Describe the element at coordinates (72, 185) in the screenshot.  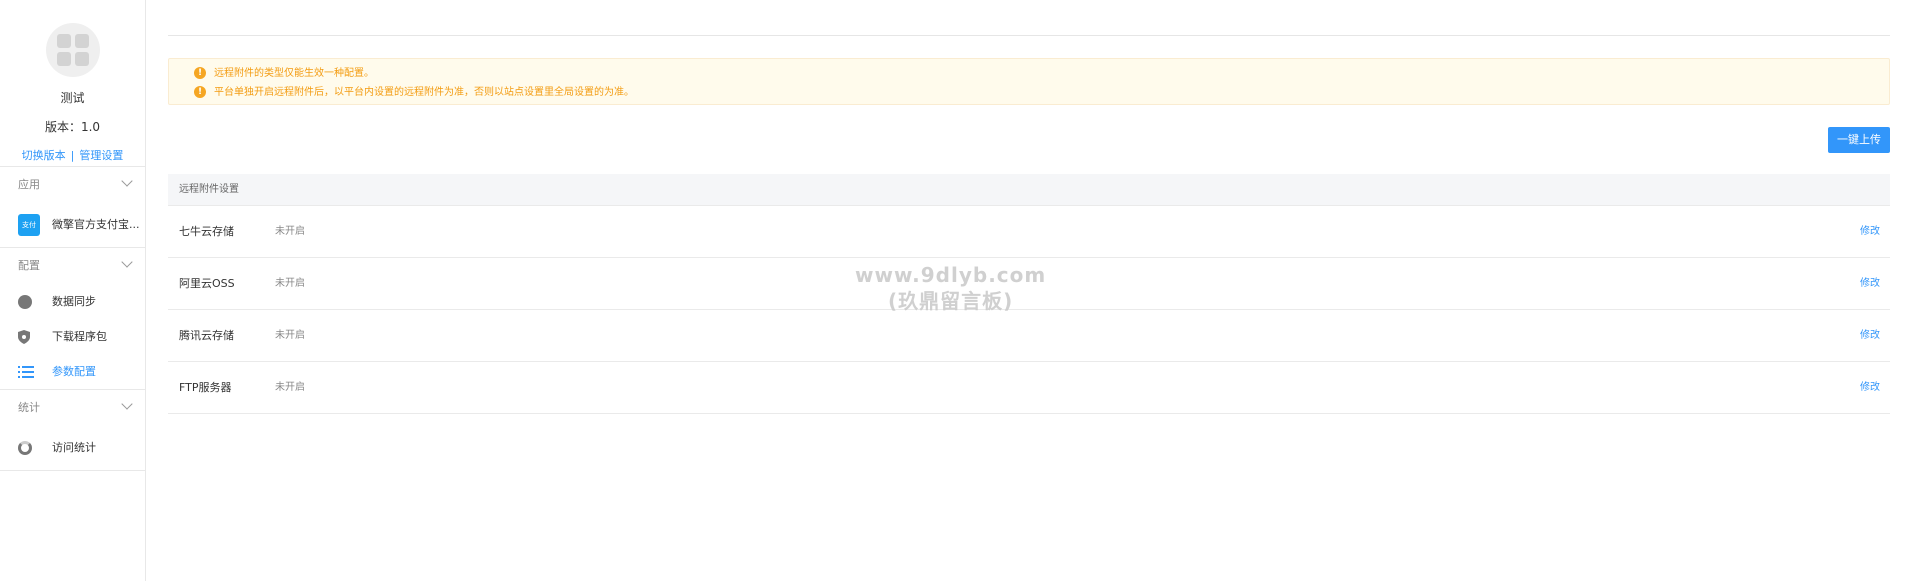
I see `group-title-app: 应用` at that location.